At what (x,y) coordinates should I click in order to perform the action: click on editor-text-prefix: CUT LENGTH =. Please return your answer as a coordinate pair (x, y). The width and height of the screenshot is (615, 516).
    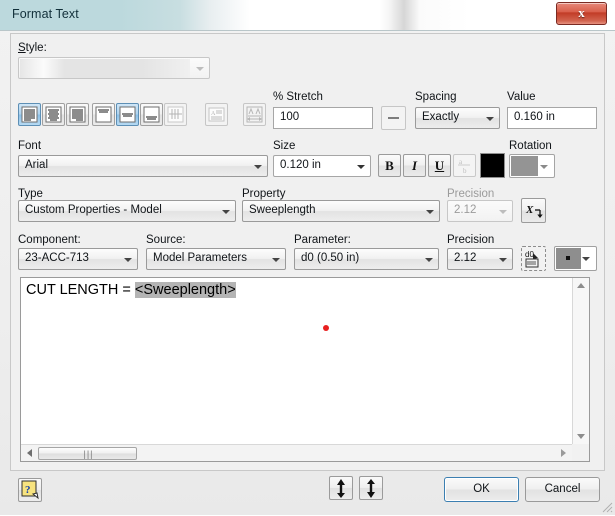
    Looking at the image, I should click on (80, 290).